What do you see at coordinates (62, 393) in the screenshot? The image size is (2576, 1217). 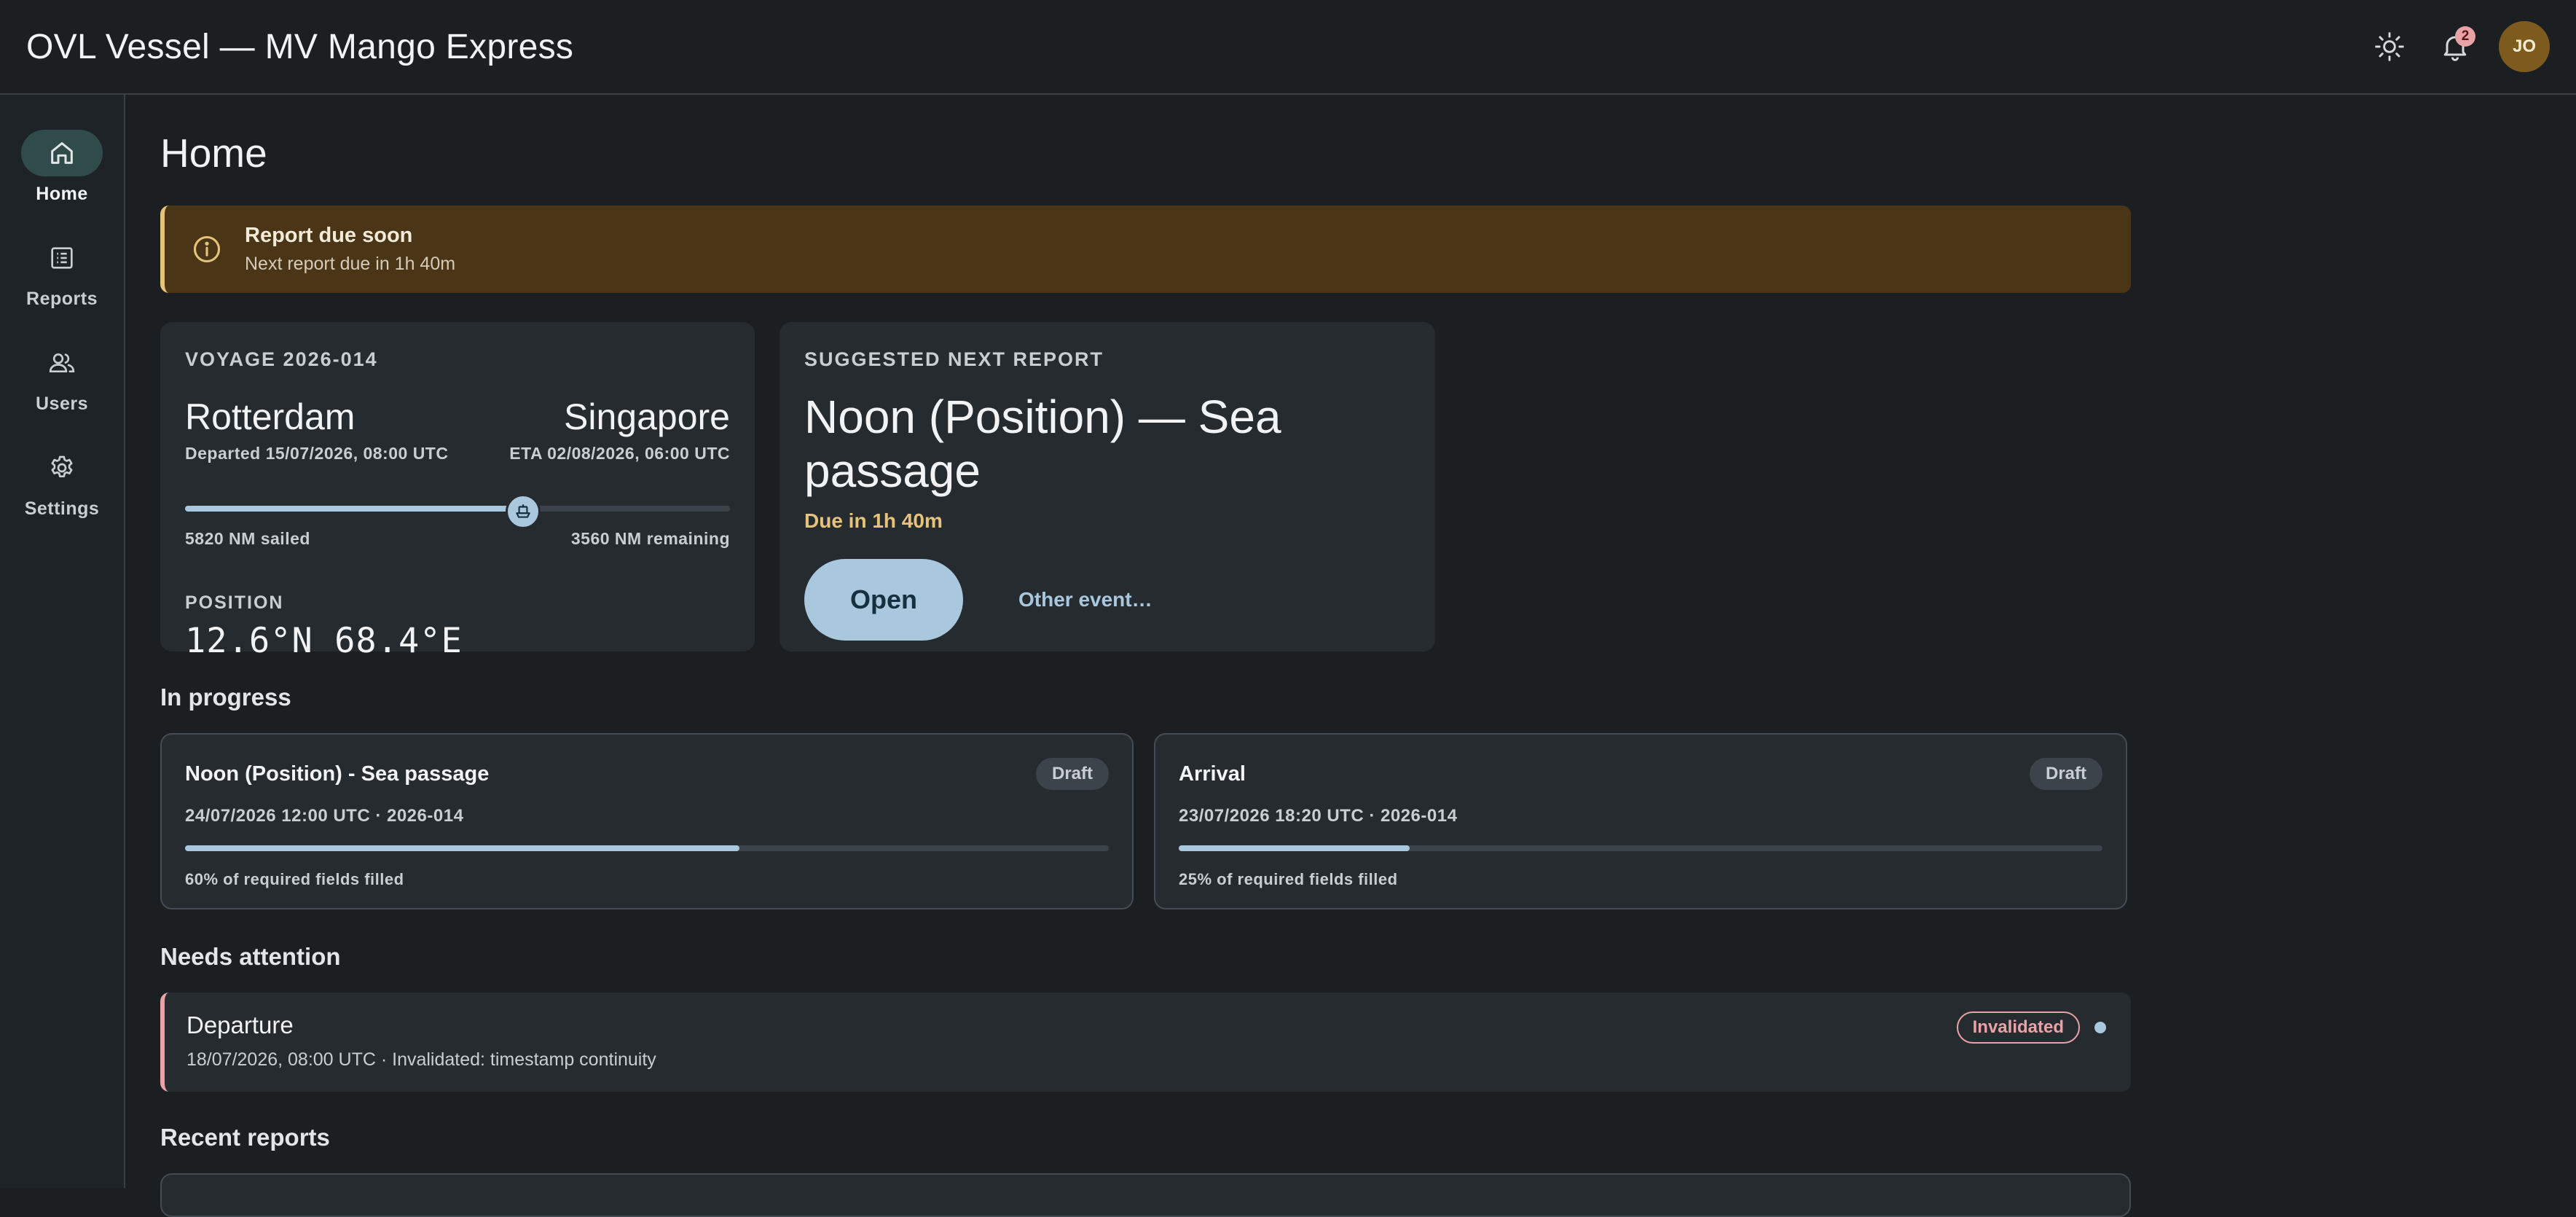 I see `sidebar-item-users: Users` at bounding box center [62, 393].